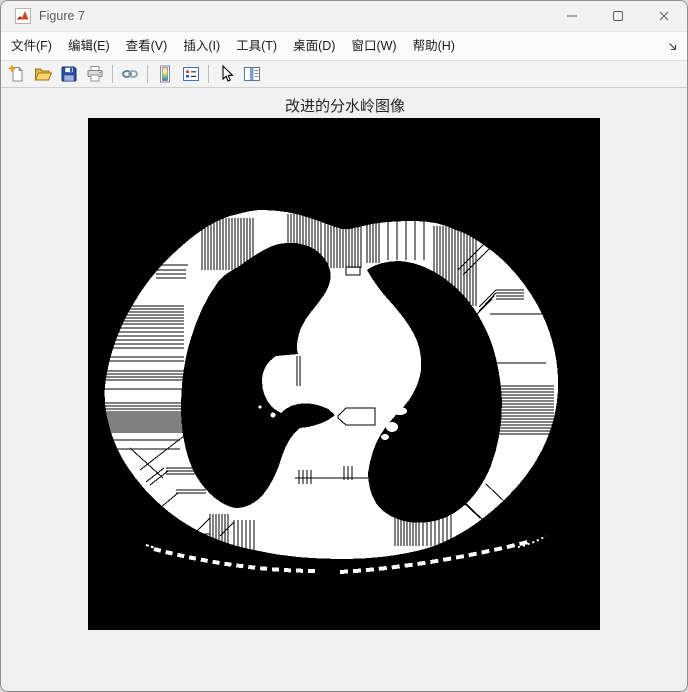 Image resolution: width=688 pixels, height=692 pixels. I want to click on new-document-icon, so click(16, 73).